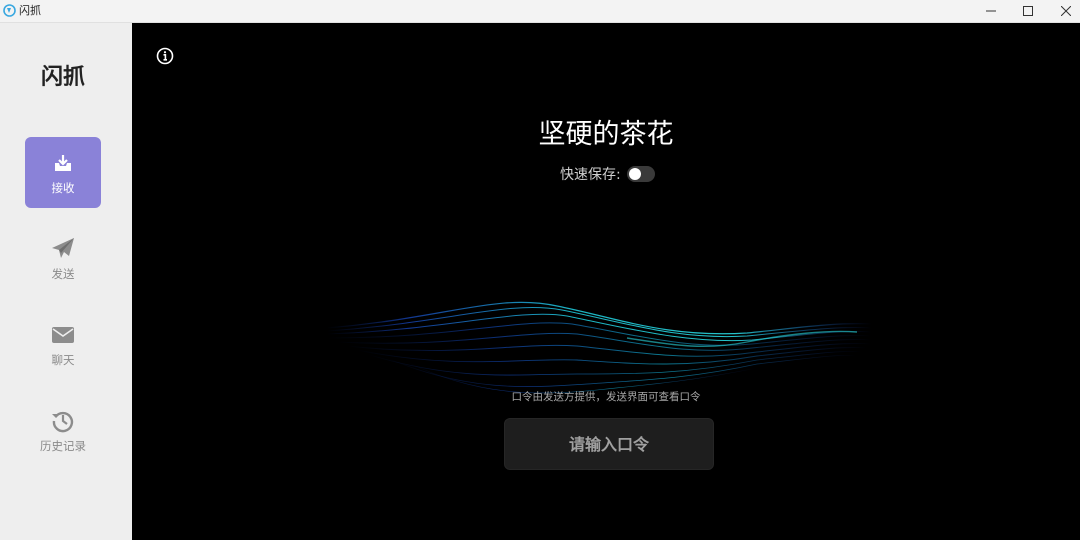  What do you see at coordinates (590, 175) in the screenshot?
I see `quick-save-label: 快速保存:` at bounding box center [590, 175].